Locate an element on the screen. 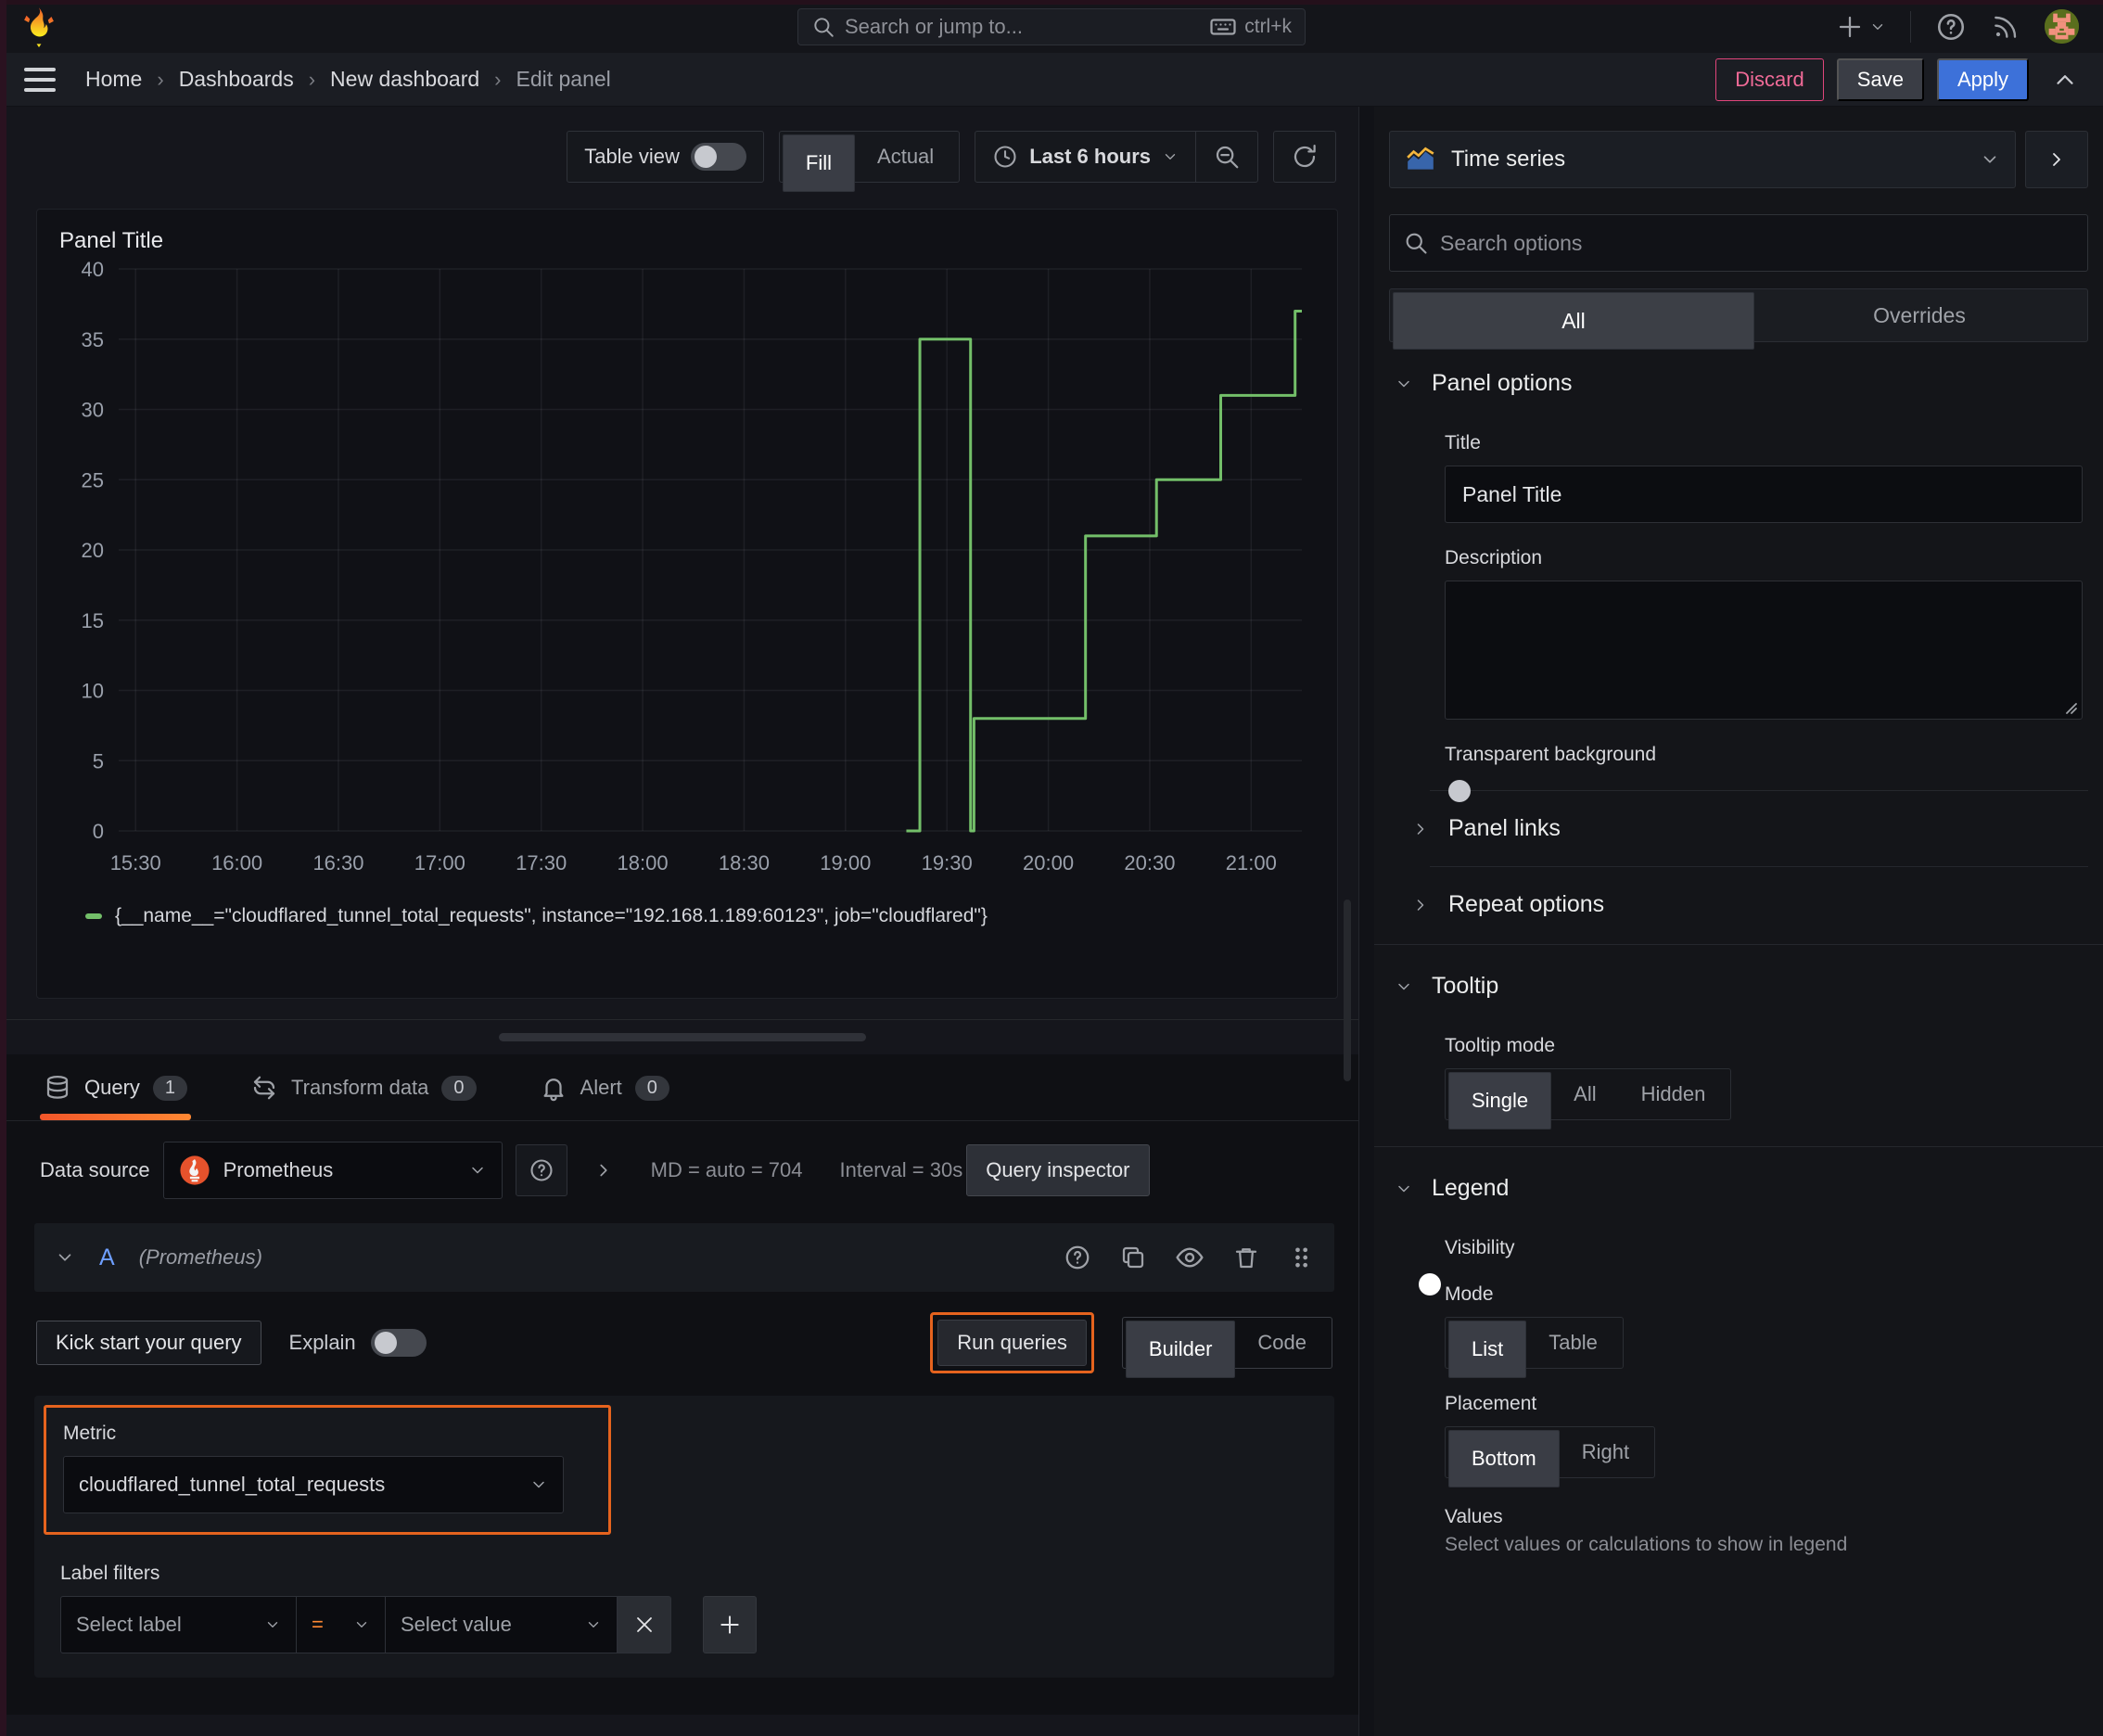 The image size is (2103, 1736). select-value-dropdown: Select value is located at coordinates (502, 1624).